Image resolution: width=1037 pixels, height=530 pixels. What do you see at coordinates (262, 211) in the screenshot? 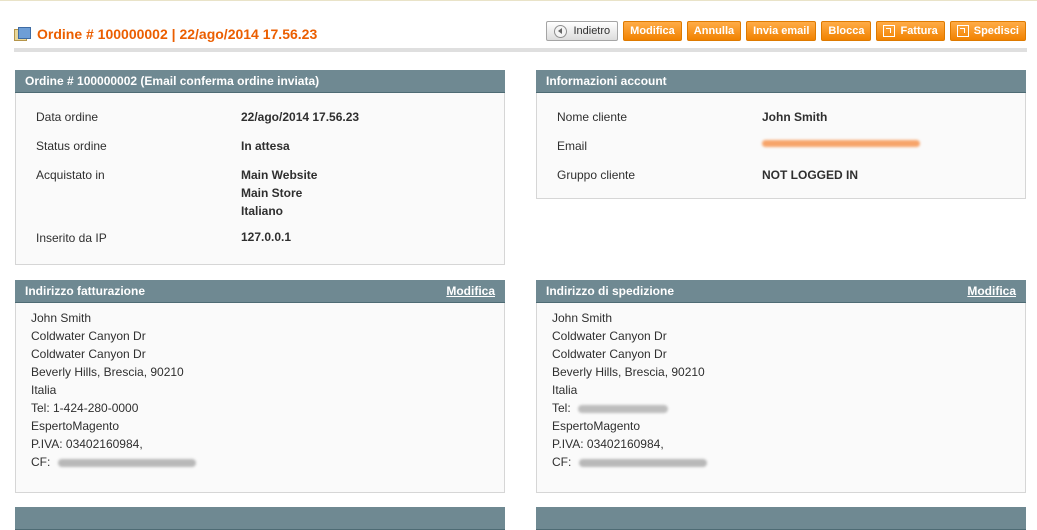
I see `purchased-in-language: Italiano` at bounding box center [262, 211].